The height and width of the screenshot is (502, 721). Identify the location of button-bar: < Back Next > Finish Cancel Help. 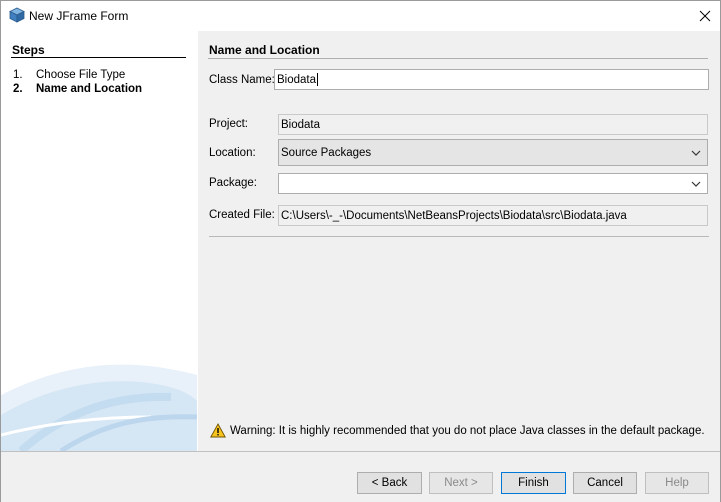
(360, 476).